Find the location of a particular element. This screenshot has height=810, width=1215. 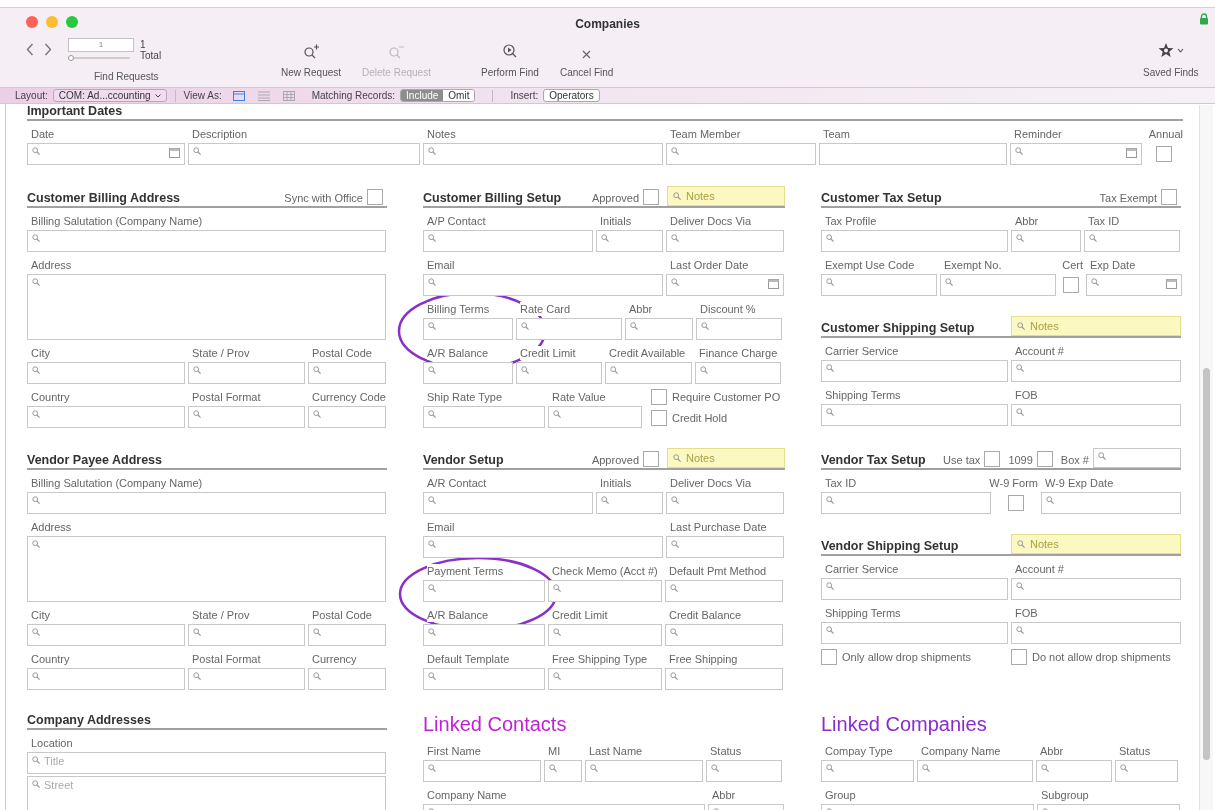

field-label: Currency is located at coordinates (334, 659).